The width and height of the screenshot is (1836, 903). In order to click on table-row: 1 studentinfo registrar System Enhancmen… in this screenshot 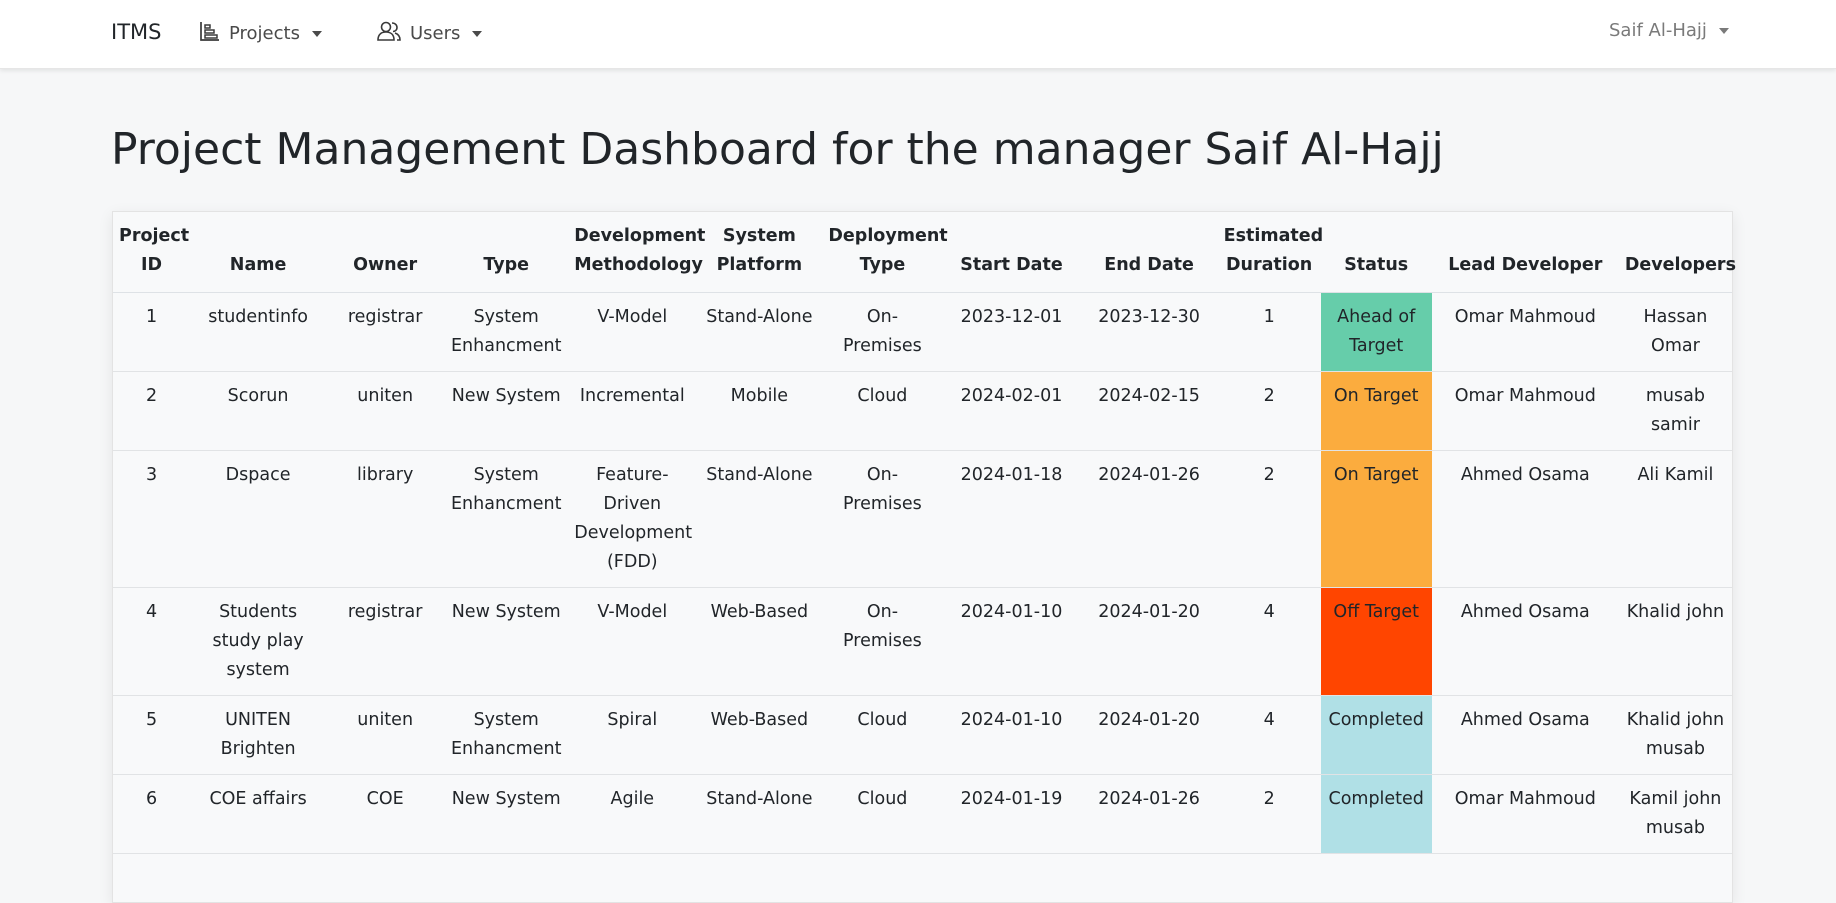, I will do `click(922, 332)`.